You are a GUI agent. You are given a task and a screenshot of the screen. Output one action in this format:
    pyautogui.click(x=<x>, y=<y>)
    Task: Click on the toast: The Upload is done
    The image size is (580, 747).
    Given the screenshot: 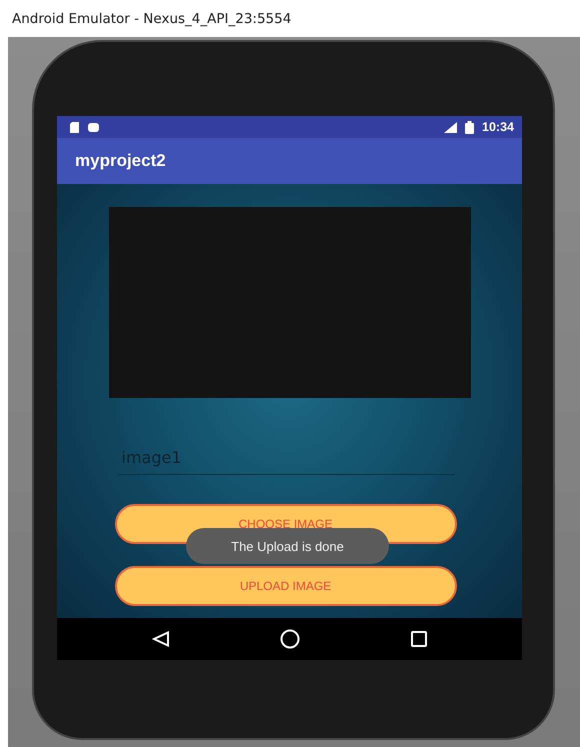 What is the action you would take?
    pyautogui.click(x=287, y=546)
    